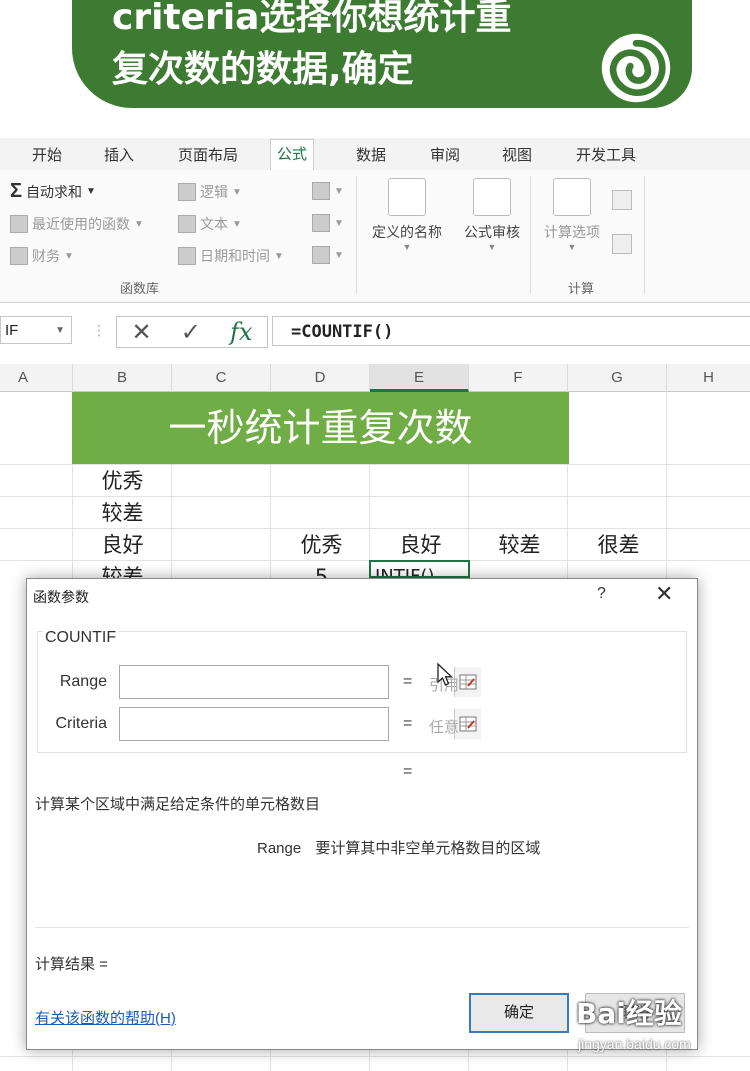 The height and width of the screenshot is (1071, 750). I want to click on text-icon, so click(187, 224).